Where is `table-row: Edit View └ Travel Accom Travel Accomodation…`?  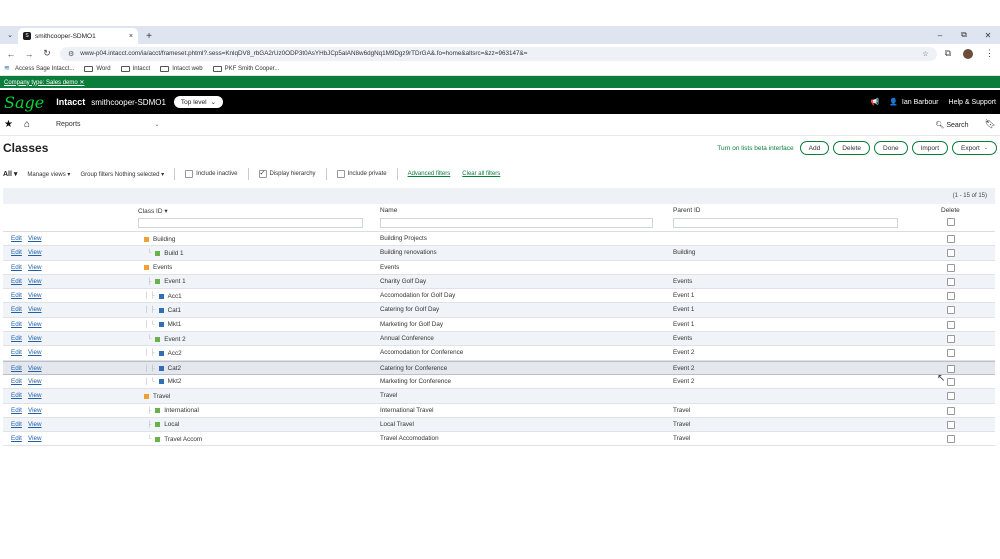
table-row: Edit View └ Travel Accom Travel Accomodation… is located at coordinates (499, 439).